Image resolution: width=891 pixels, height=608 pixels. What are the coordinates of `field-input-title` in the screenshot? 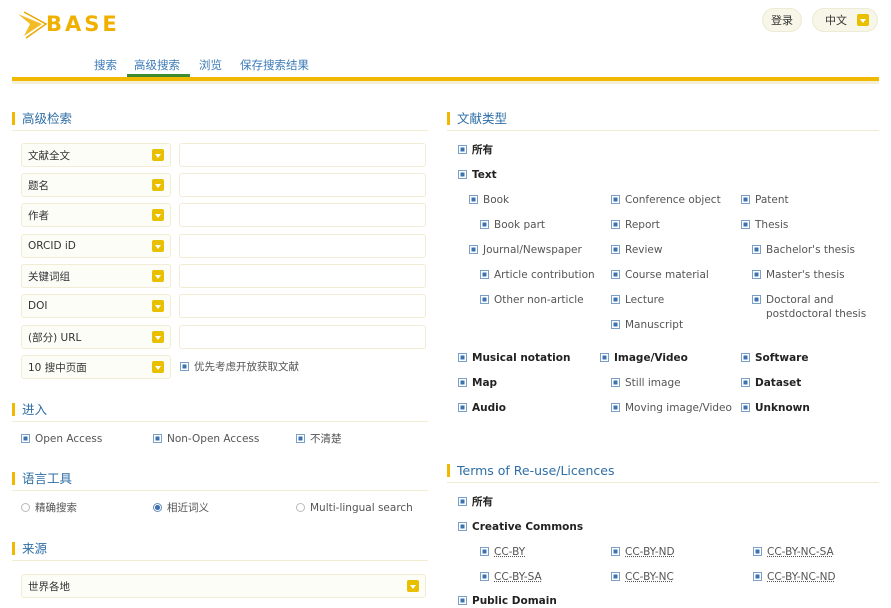 It's located at (302, 185).